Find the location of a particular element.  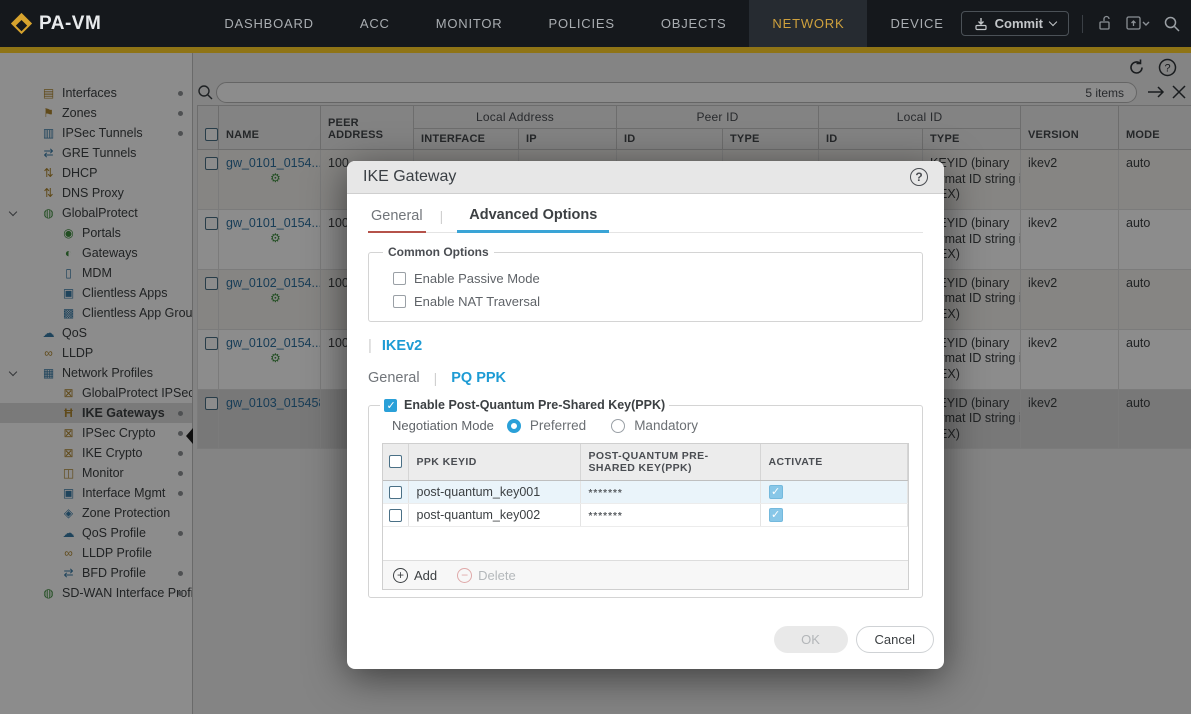

search-icon is located at coordinates (1172, 24).